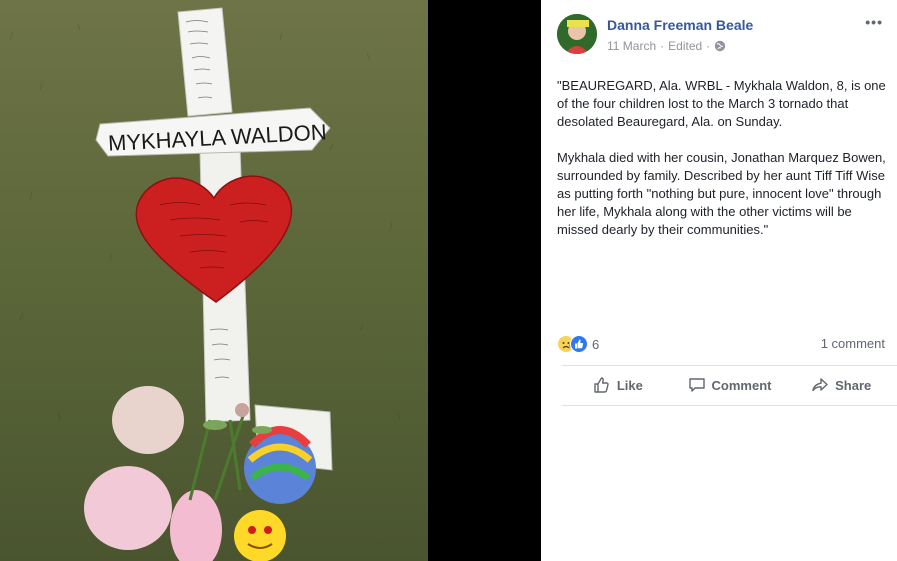  I want to click on post-actions: Like Comment Share, so click(729, 385).